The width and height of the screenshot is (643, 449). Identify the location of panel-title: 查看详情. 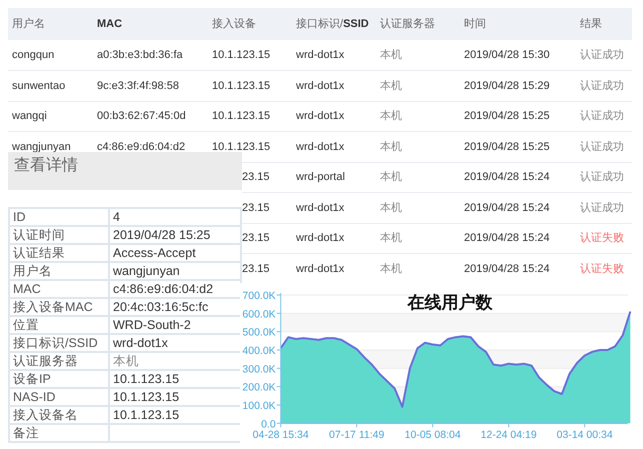
(125, 171).